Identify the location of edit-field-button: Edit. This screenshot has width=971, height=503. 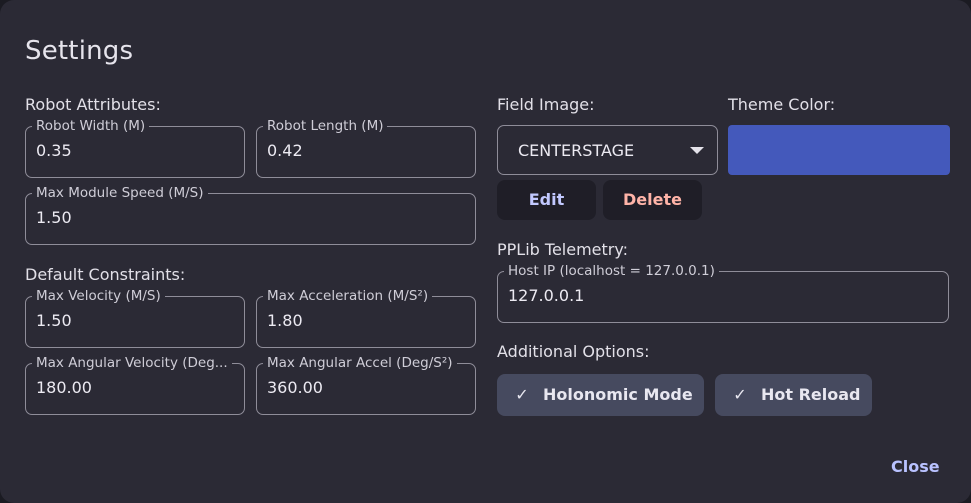
(546, 200).